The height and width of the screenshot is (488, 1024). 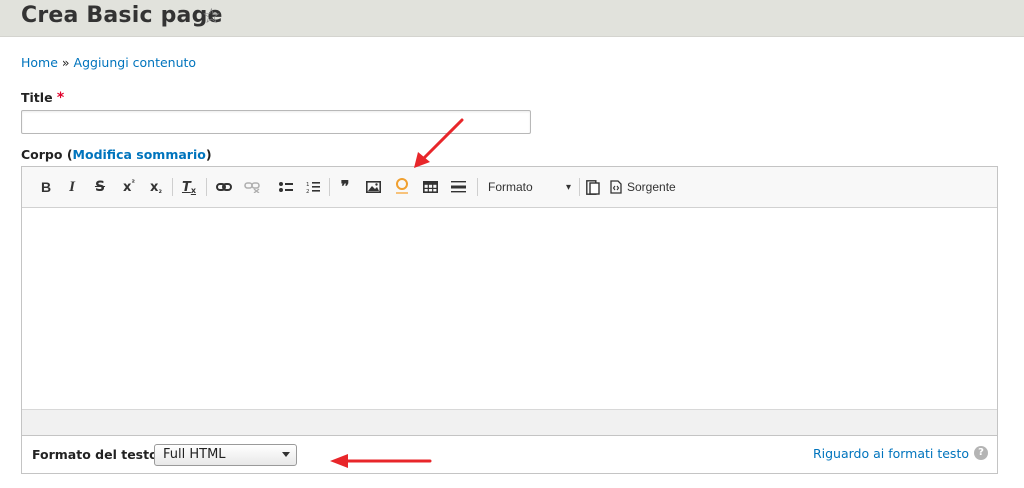 What do you see at coordinates (616, 187) in the screenshot?
I see `source-icon` at bounding box center [616, 187].